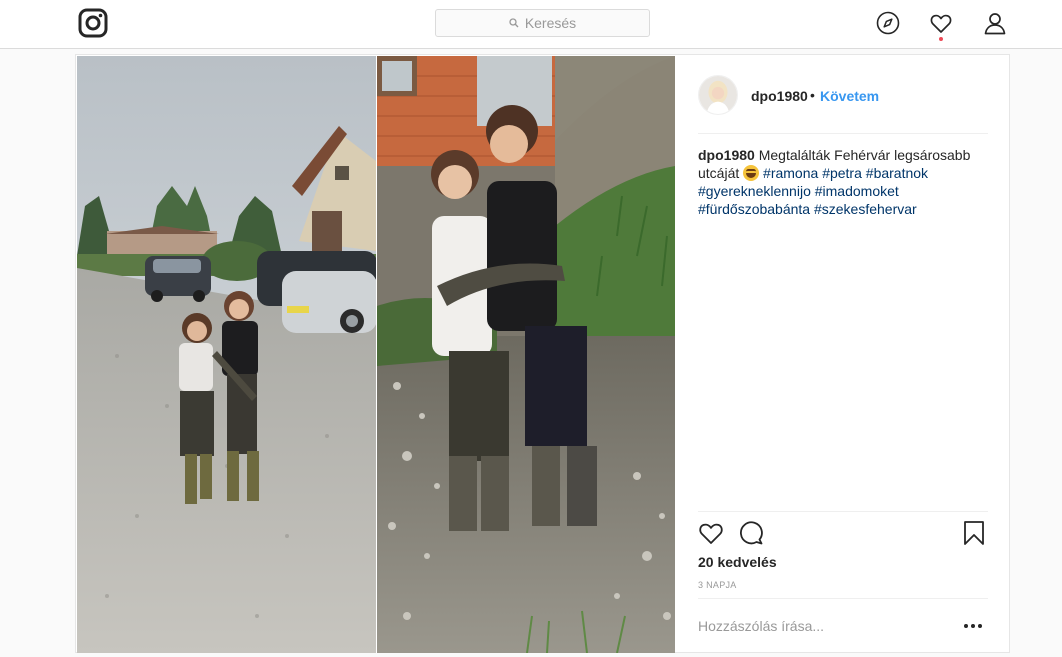 This screenshot has width=1062, height=657. I want to click on post-header: dpo1980 • Követem, so click(843, 94).